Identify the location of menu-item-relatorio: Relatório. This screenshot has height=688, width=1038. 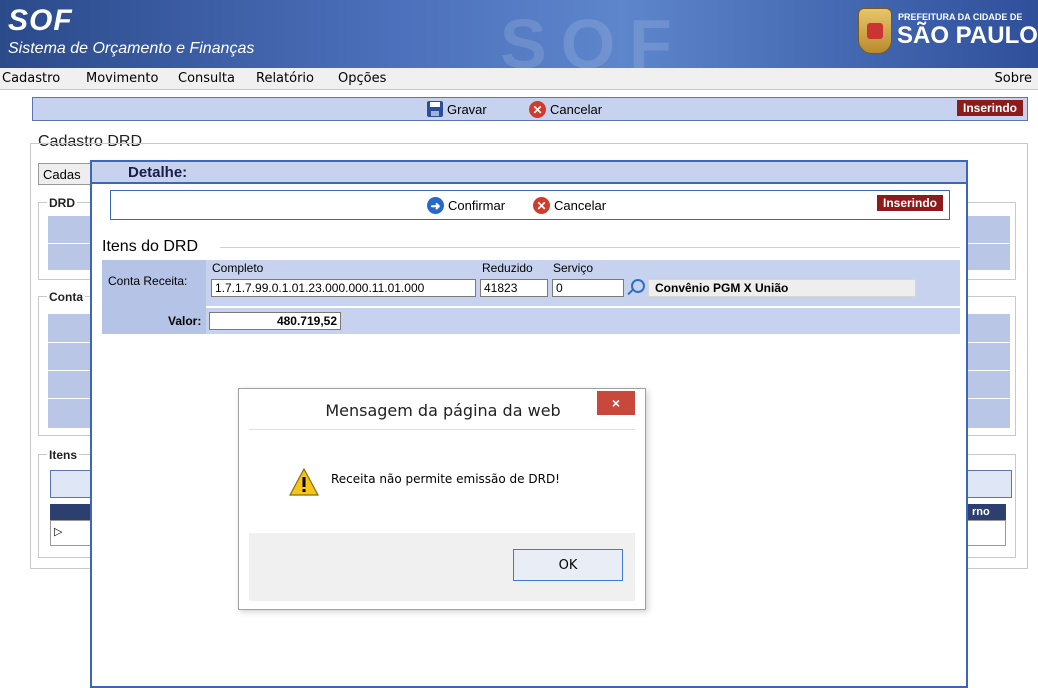
(285, 78).